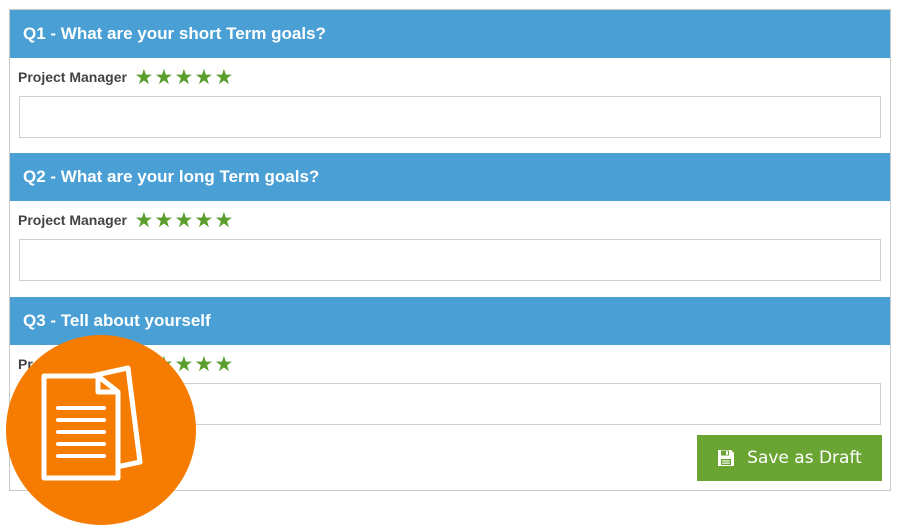 The image size is (900, 525). Describe the element at coordinates (450, 321) in the screenshot. I see `question-title: Q3 - Tell about yourself` at that location.